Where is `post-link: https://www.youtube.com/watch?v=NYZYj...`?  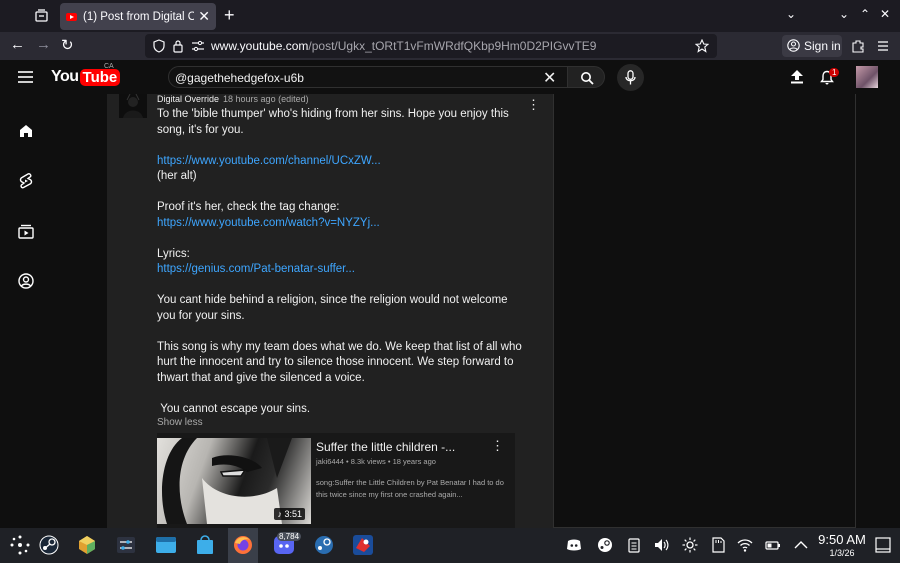 post-link: https://www.youtube.com/watch?v=NYZYj... is located at coordinates (268, 223).